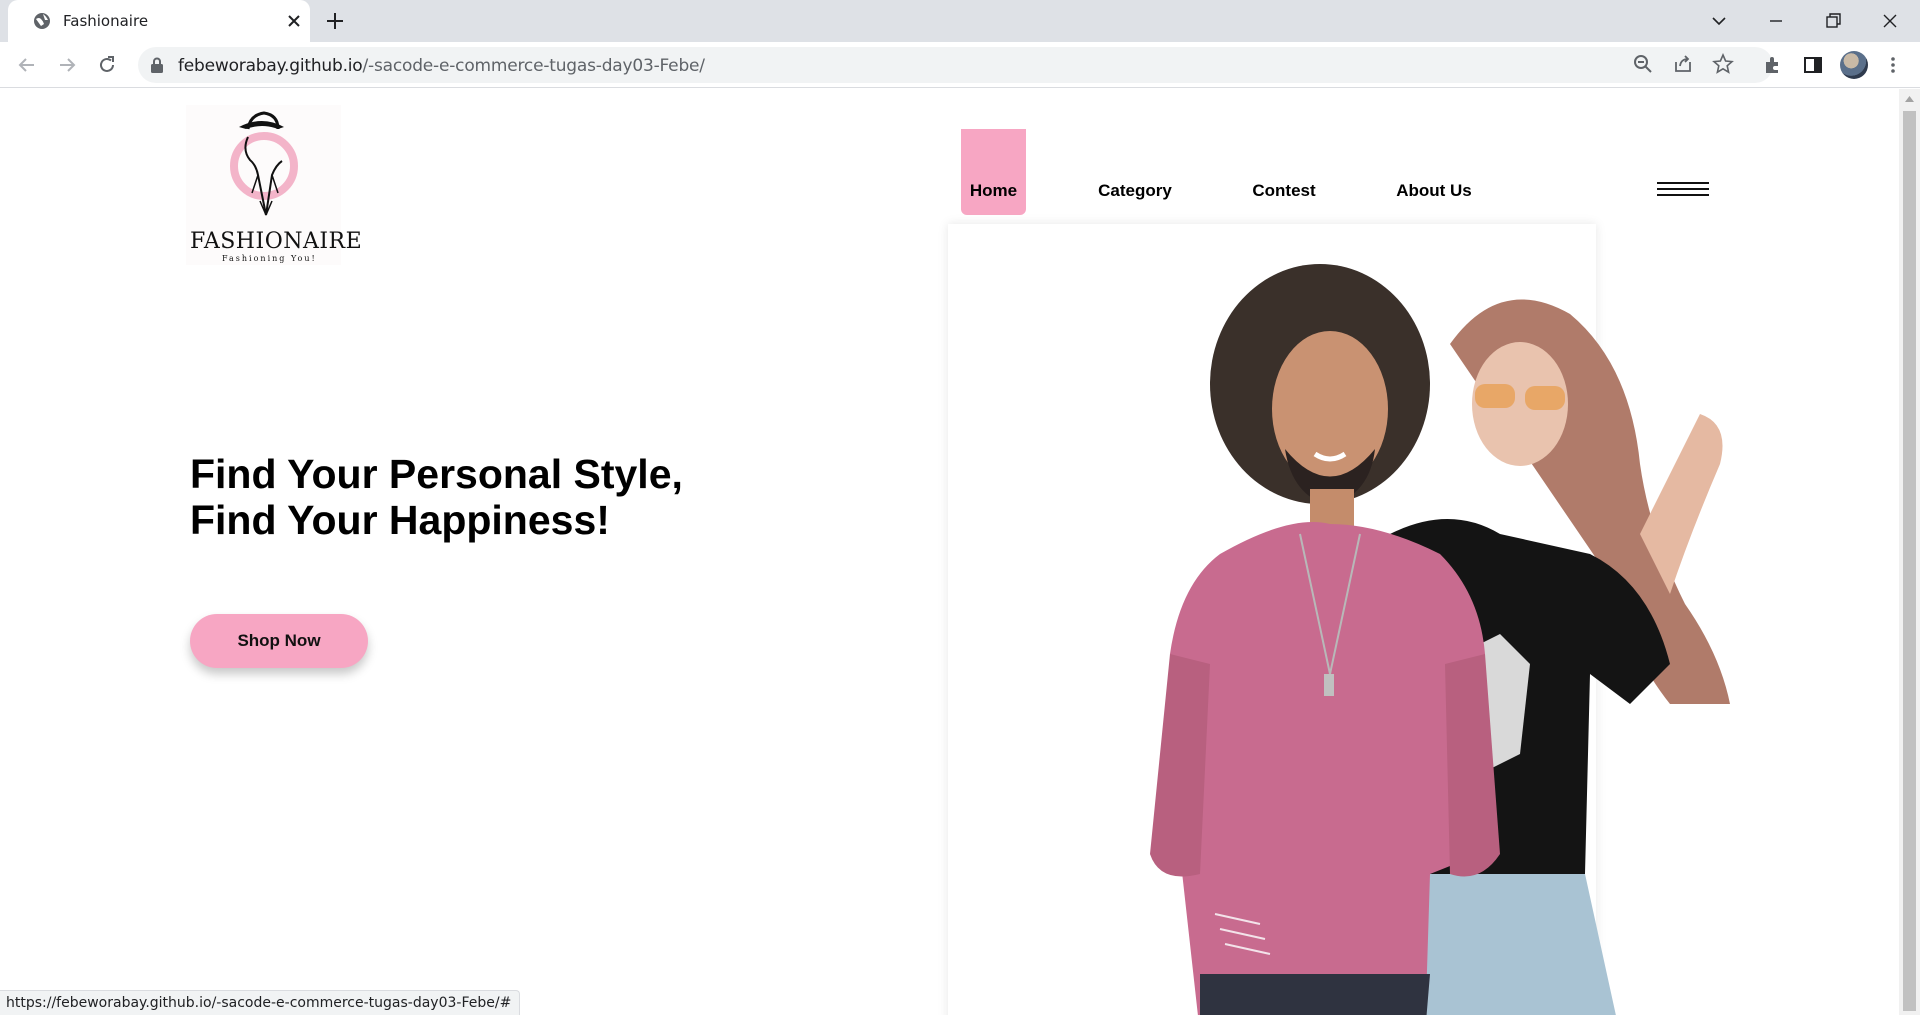 The image size is (1920, 1015). What do you see at coordinates (400, 520) in the screenshot?
I see `hero-title-line-2: Find Your Happiness!` at bounding box center [400, 520].